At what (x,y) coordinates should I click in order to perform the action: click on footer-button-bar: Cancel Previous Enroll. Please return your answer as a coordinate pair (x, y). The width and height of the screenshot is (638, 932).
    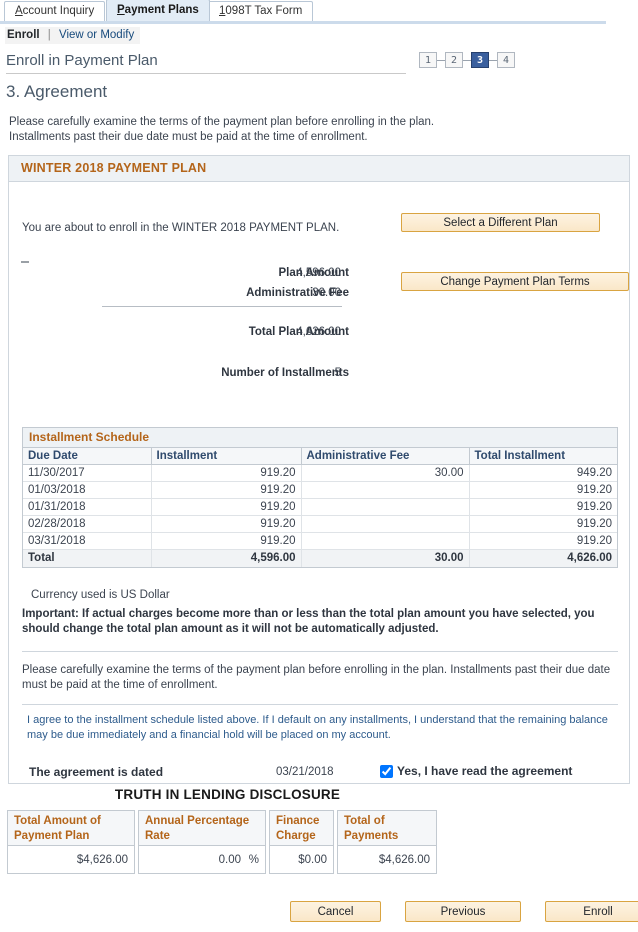
    Looking at the image, I should click on (464, 911).